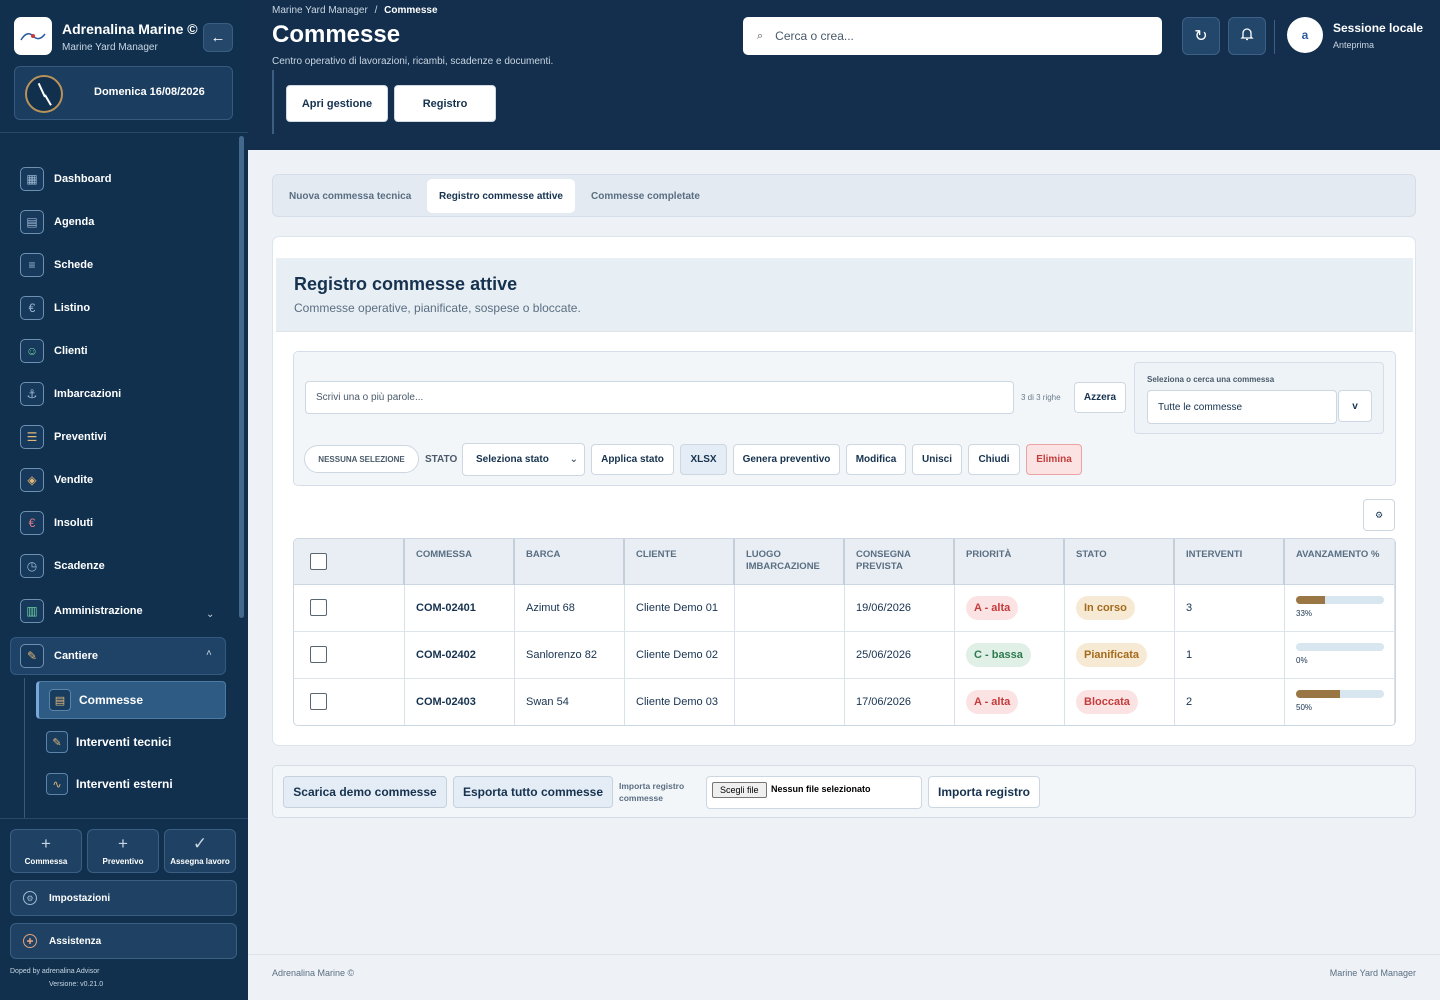 The height and width of the screenshot is (1000, 1440). I want to click on grid-icon: ▦, so click(32, 179).